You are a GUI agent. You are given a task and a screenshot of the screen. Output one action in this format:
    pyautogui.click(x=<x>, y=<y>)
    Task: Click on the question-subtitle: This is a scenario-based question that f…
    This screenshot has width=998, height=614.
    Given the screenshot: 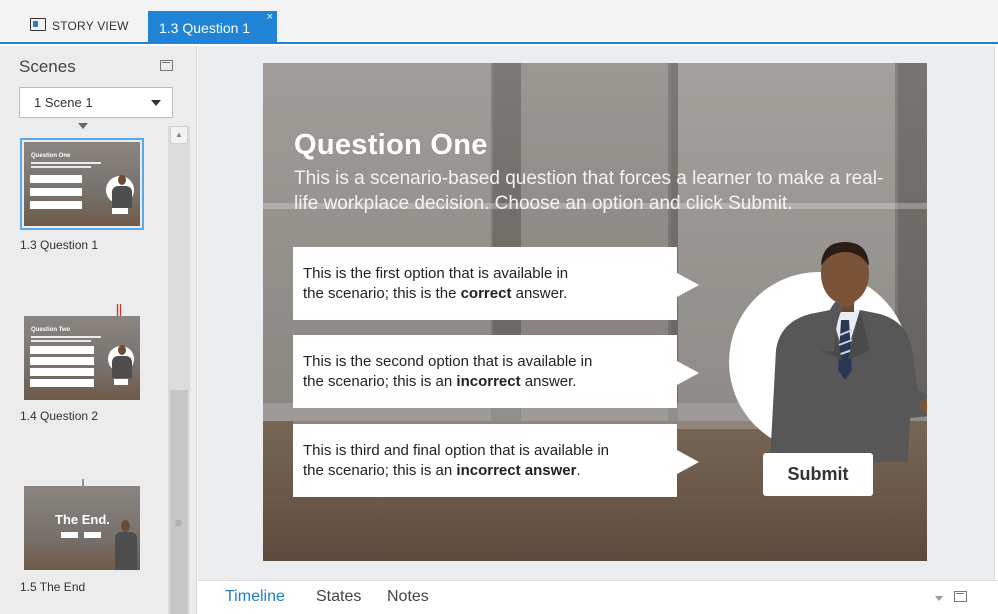 What is the action you would take?
    pyautogui.click(x=589, y=191)
    